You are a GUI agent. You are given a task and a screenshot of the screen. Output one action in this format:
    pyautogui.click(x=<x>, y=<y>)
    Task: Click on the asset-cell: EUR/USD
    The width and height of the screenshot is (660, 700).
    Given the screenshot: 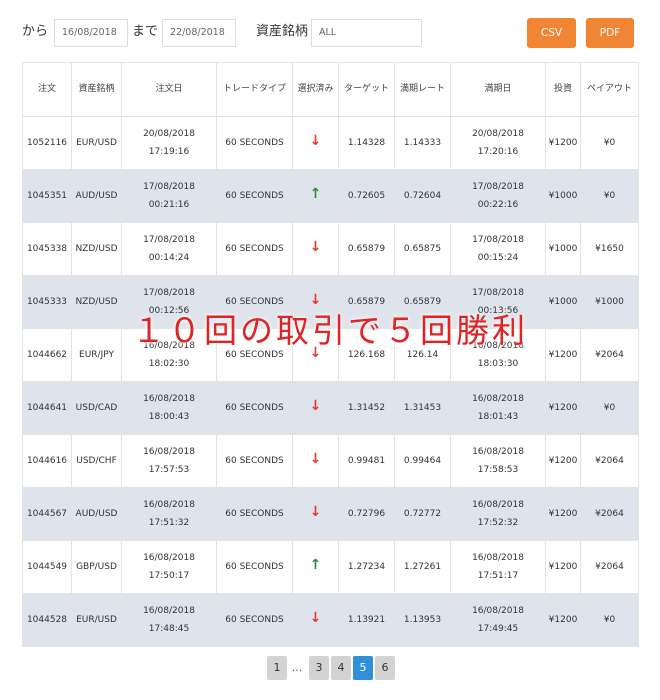 What is the action you would take?
    pyautogui.click(x=96, y=143)
    